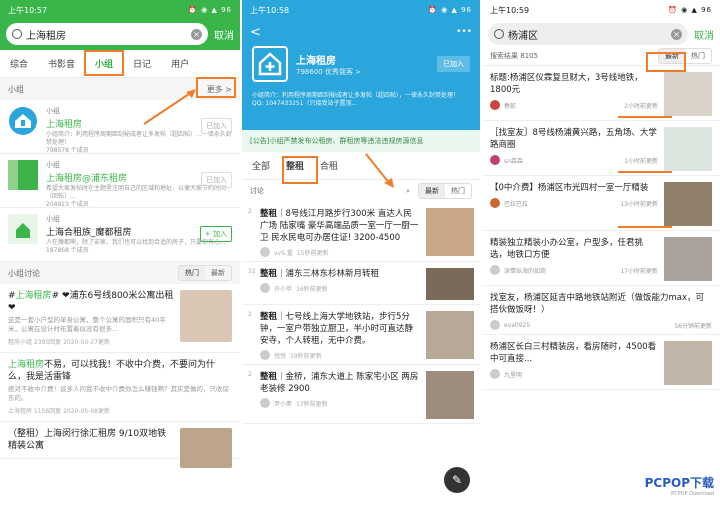  I want to click on post-user: vvS.重, so click(283, 252).